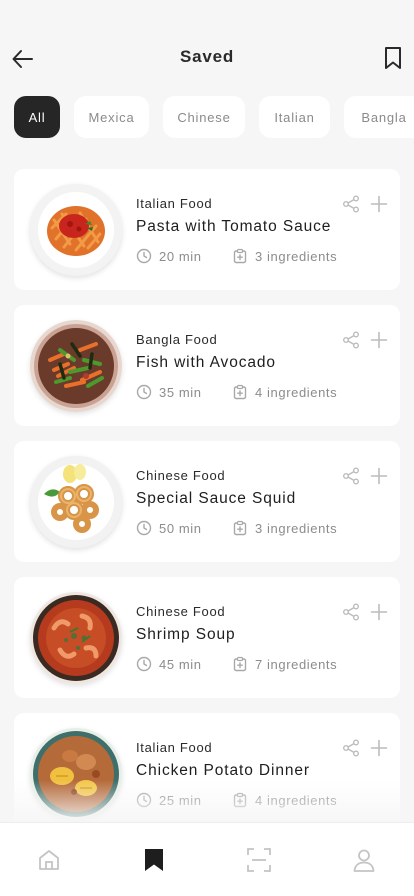  I want to click on recipe-time: 50 min, so click(169, 528).